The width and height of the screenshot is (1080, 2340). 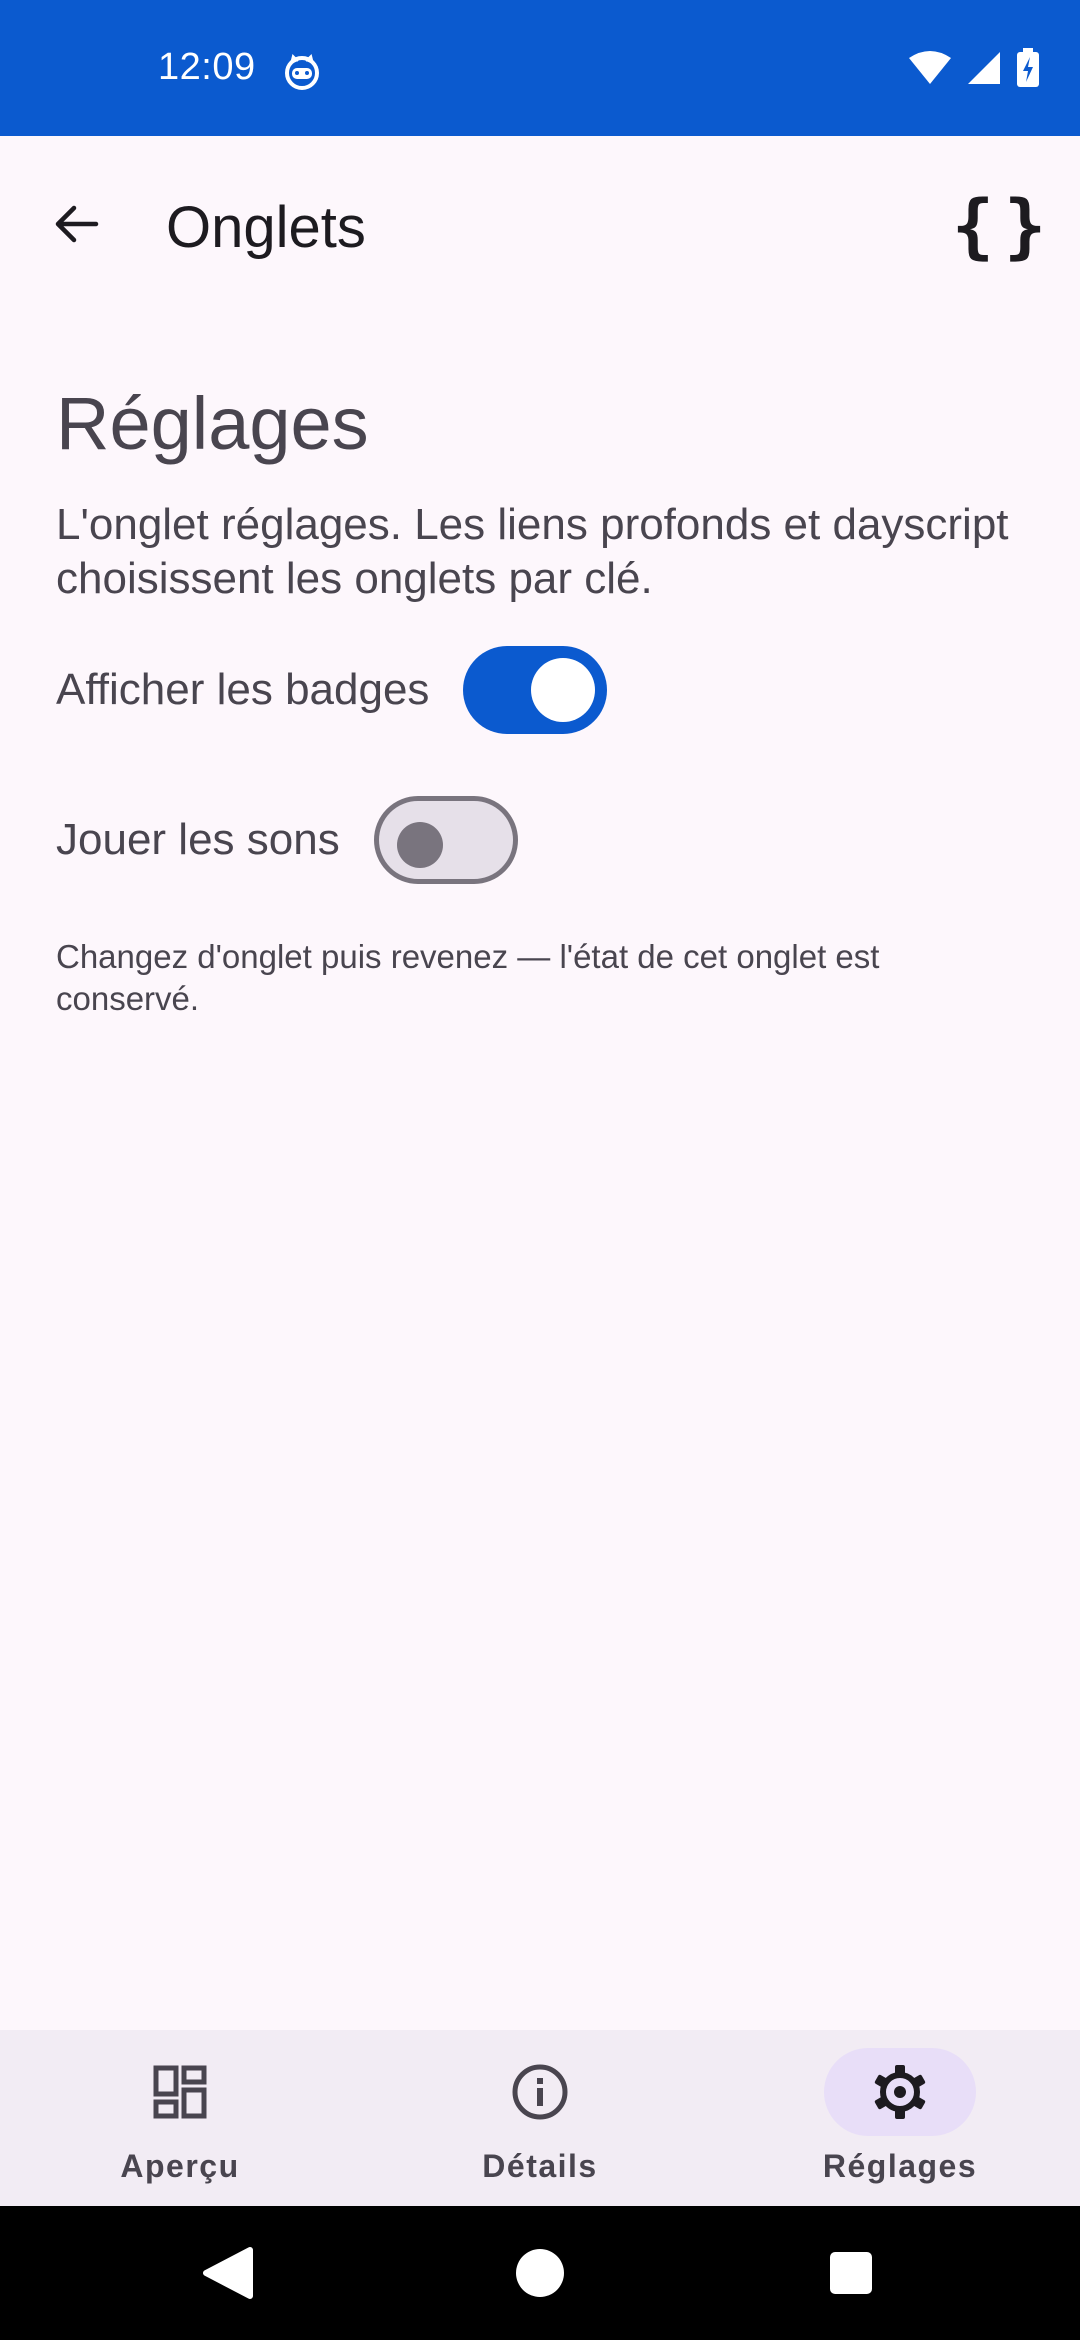 I want to click on page-heading: Réglages, so click(x=212, y=423).